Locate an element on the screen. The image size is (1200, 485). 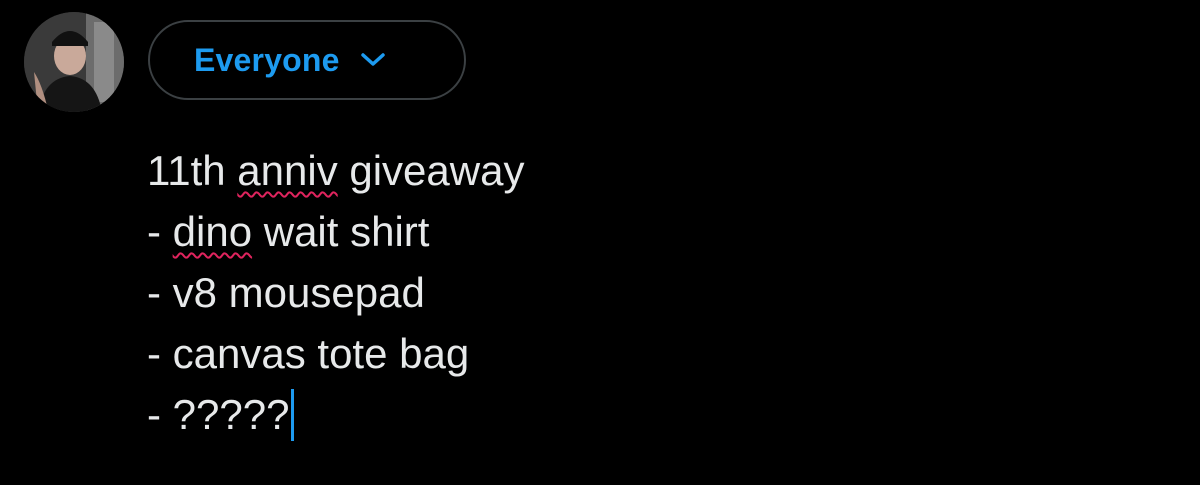
compose-text: giveaway is located at coordinates (431, 170).